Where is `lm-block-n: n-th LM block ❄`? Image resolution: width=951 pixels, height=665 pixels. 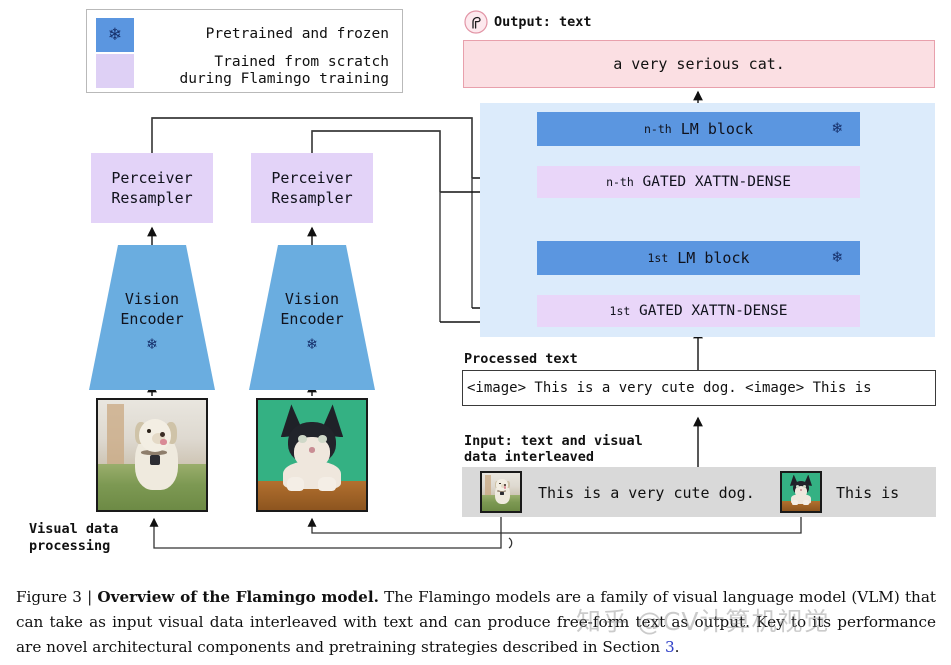 lm-block-n: n-th LM block ❄ is located at coordinates (698, 129).